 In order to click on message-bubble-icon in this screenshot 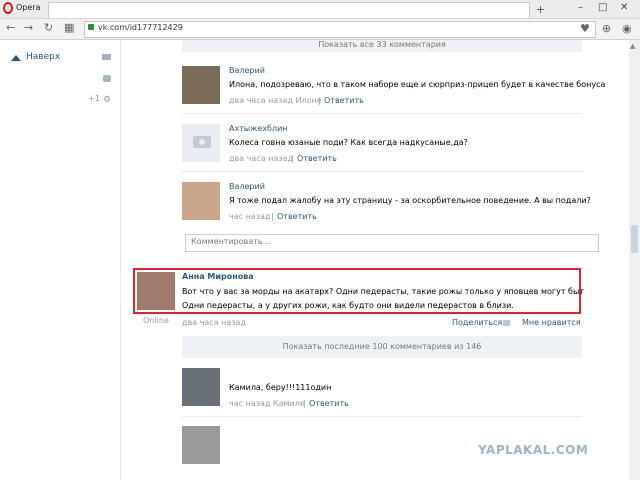, I will do `click(107, 78)`.